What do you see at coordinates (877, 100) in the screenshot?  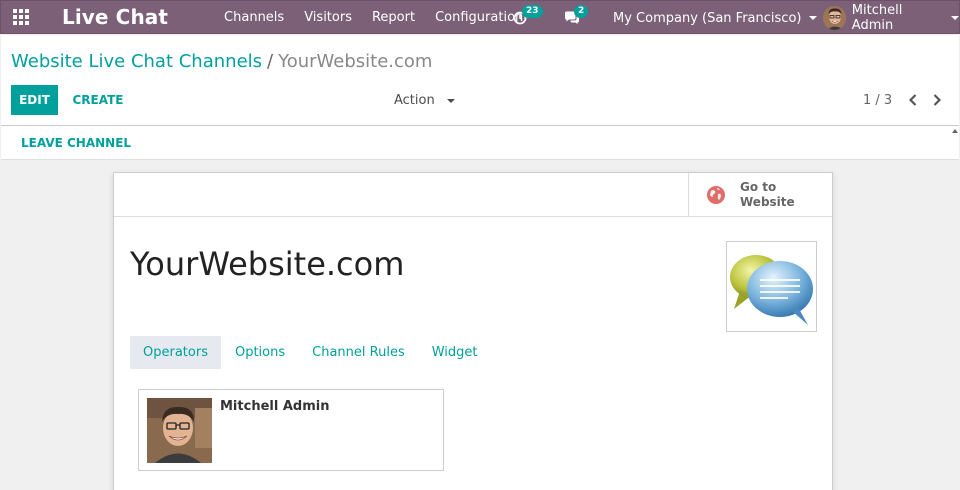 I see `pager-value: 1 / 3` at bounding box center [877, 100].